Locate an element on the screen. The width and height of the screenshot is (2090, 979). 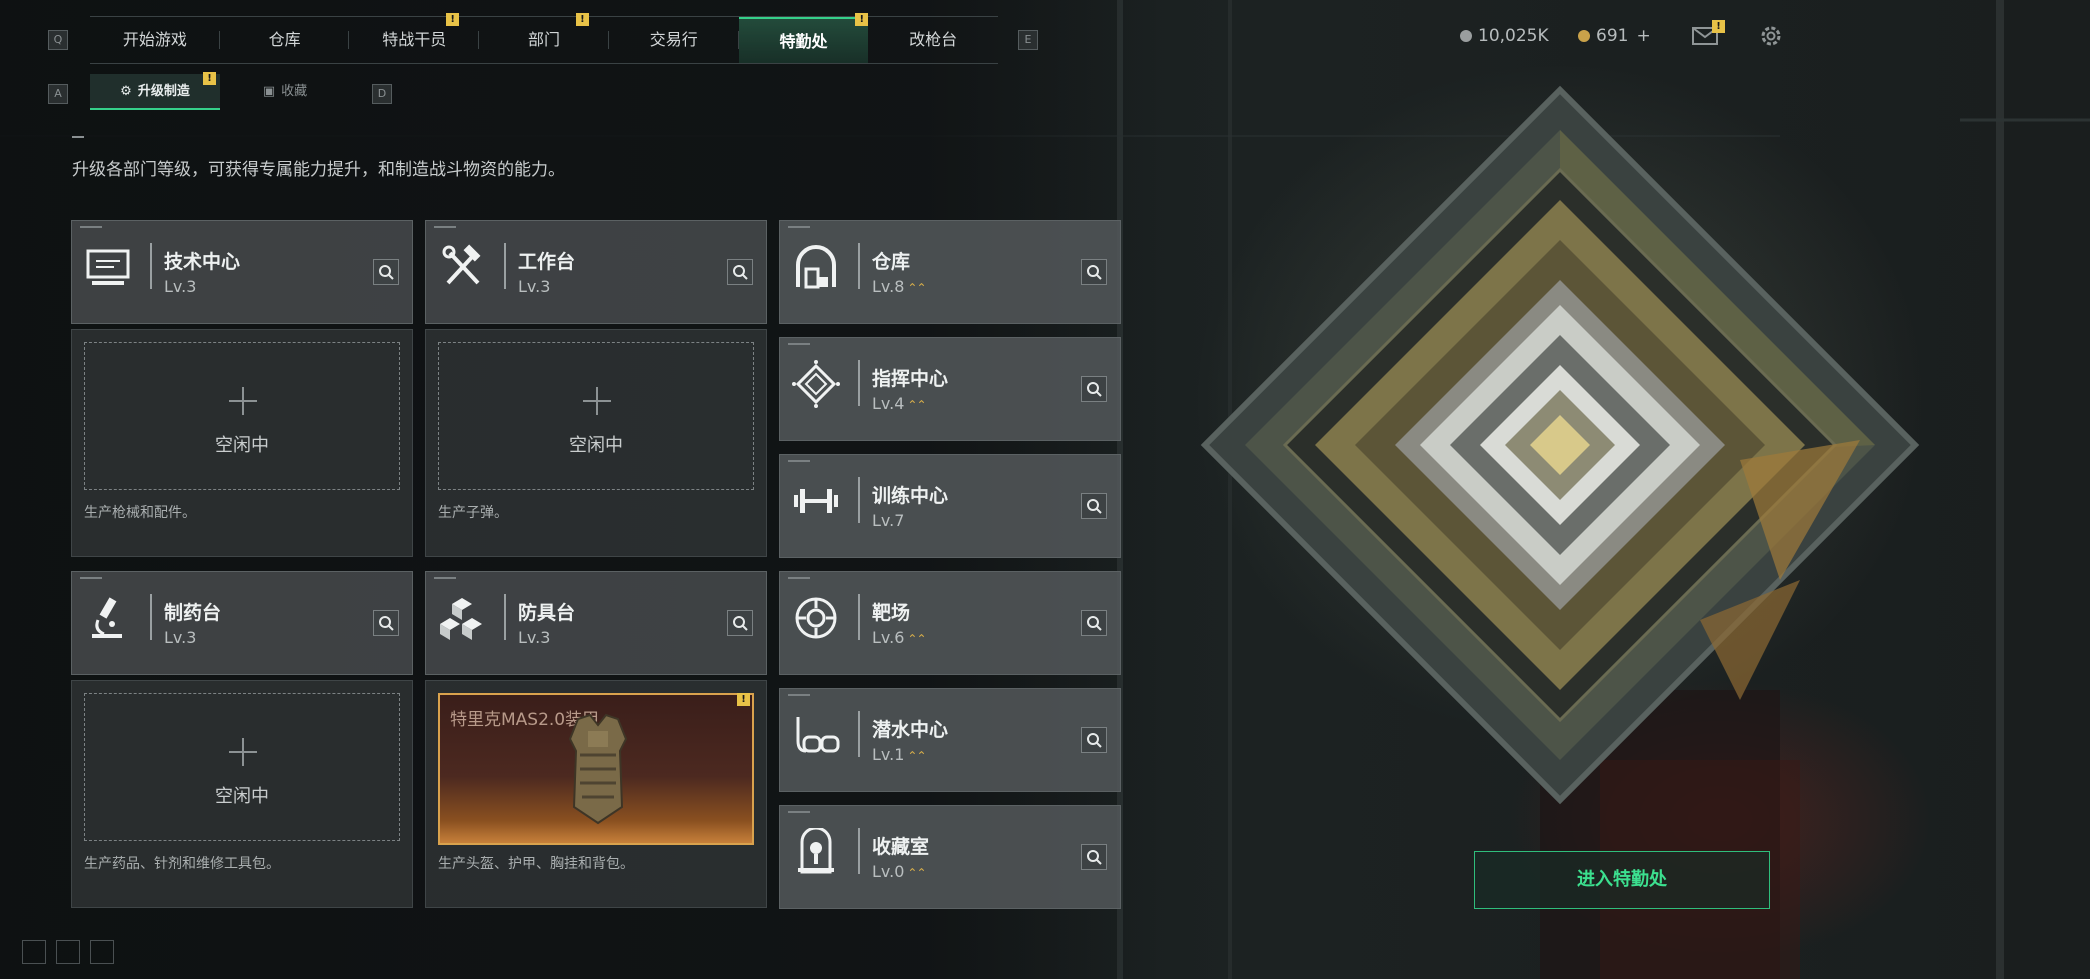
facility-name: 技术中心 is located at coordinates (202, 262).